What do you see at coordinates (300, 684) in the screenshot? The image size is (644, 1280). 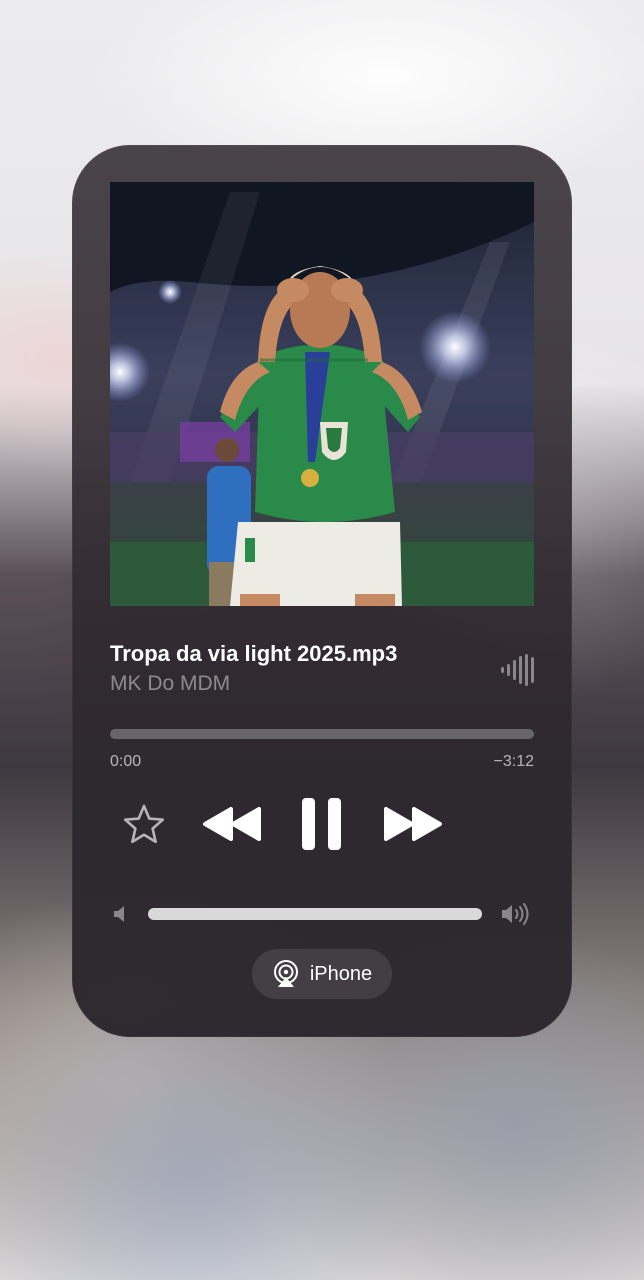 I see `track-artist: MK Do MDM` at bounding box center [300, 684].